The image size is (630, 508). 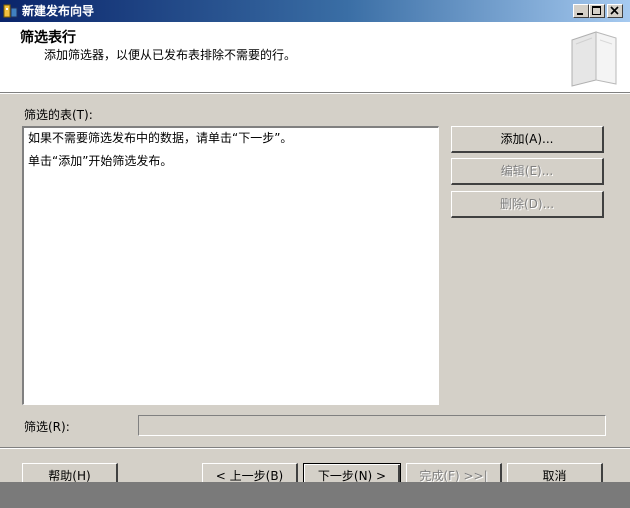 I want to click on maximize-button, so click(x=597, y=11).